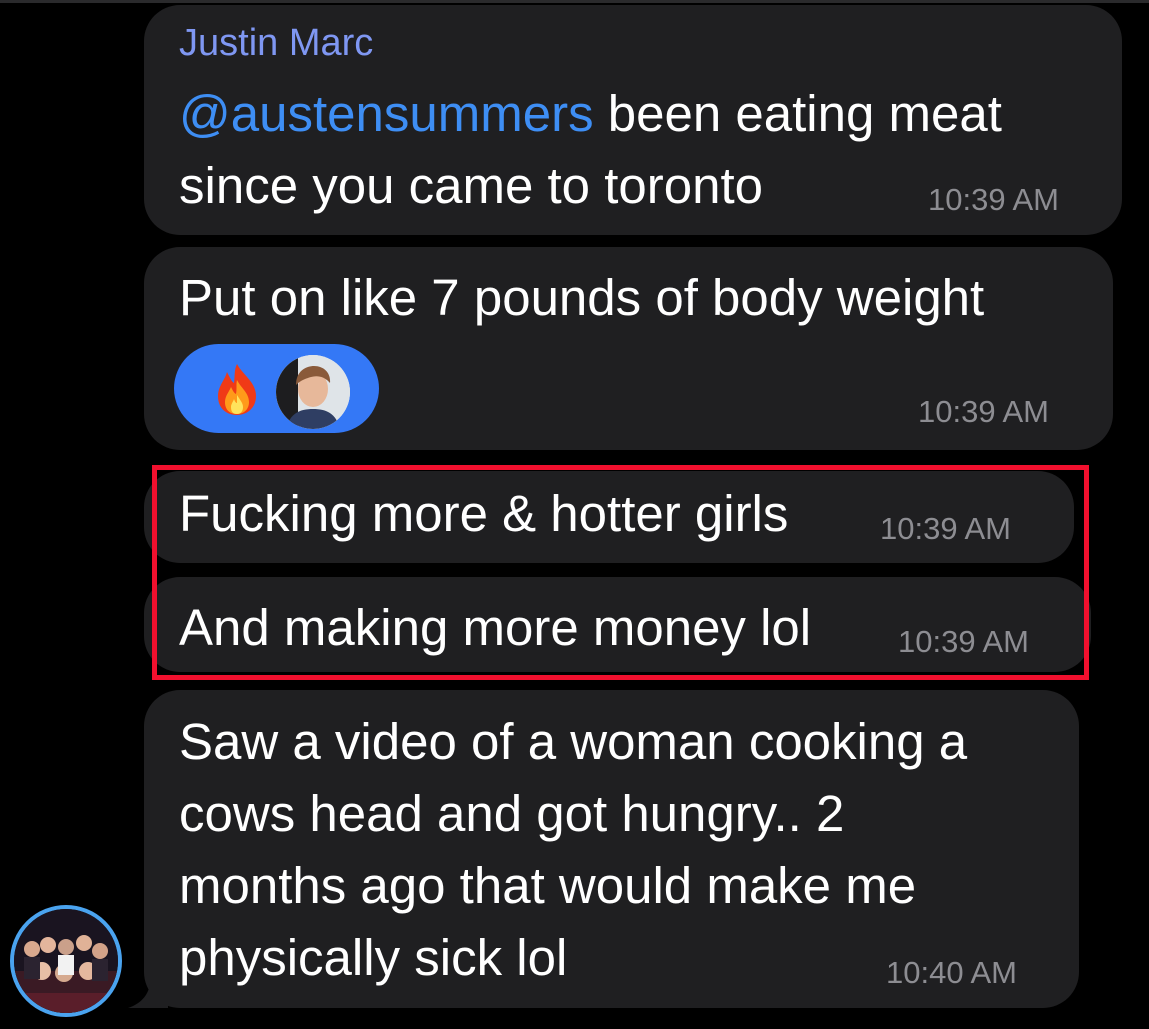 The height and width of the screenshot is (1029, 1149). Describe the element at coordinates (373, 957) in the screenshot. I see `message-text-line: physically sick lol` at that location.